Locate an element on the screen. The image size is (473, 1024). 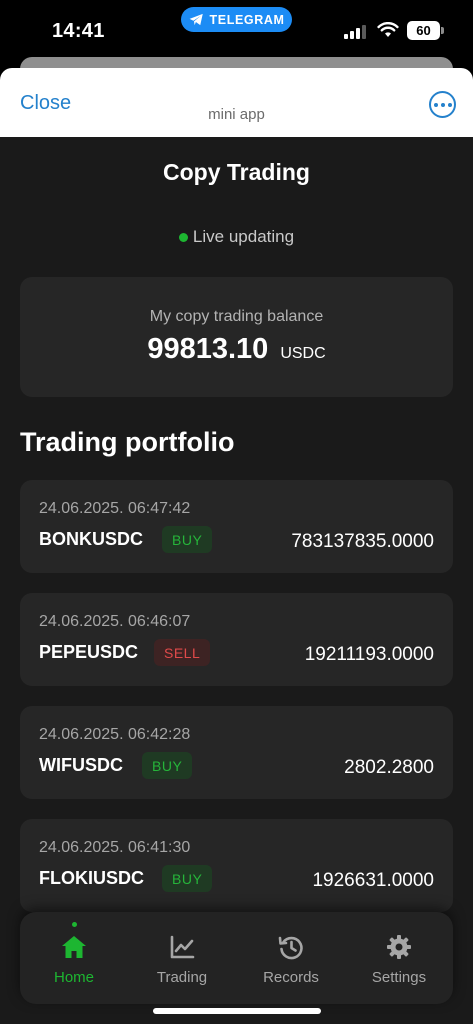
trade-time: 24.06.2025. 06:41:30 is located at coordinates (115, 847).